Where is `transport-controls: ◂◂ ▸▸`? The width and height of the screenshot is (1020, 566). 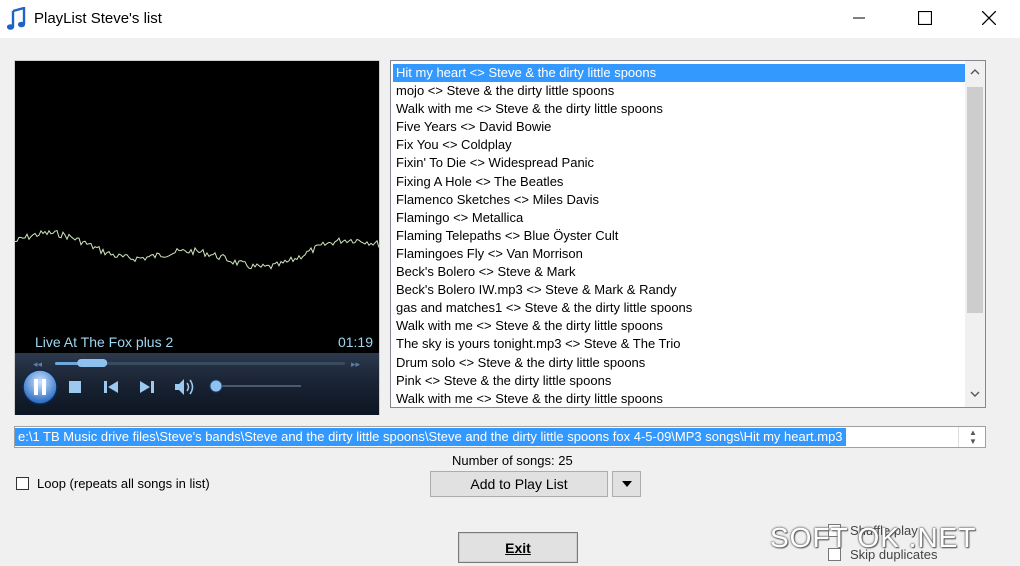 transport-controls: ◂◂ ▸▸ is located at coordinates (197, 384).